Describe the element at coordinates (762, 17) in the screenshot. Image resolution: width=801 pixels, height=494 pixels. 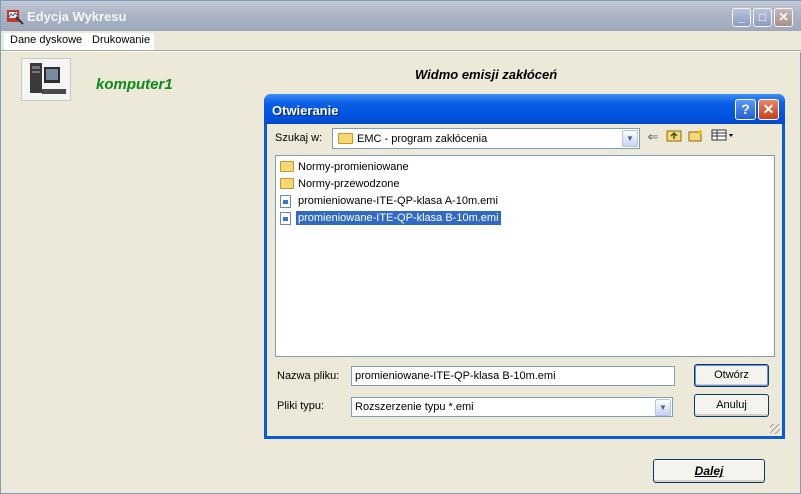
I see `maximize-button: □` at that location.